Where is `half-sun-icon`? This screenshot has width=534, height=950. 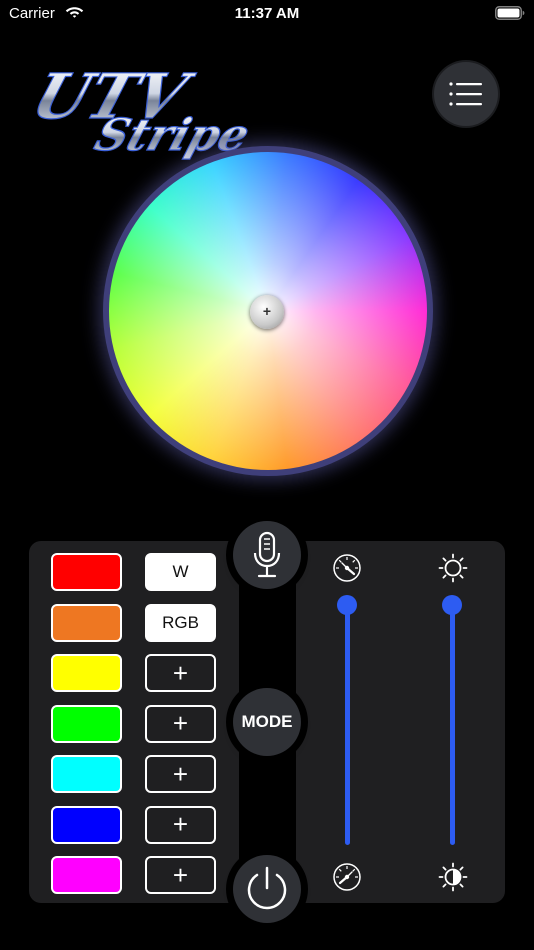 half-sun-icon is located at coordinates (453, 877).